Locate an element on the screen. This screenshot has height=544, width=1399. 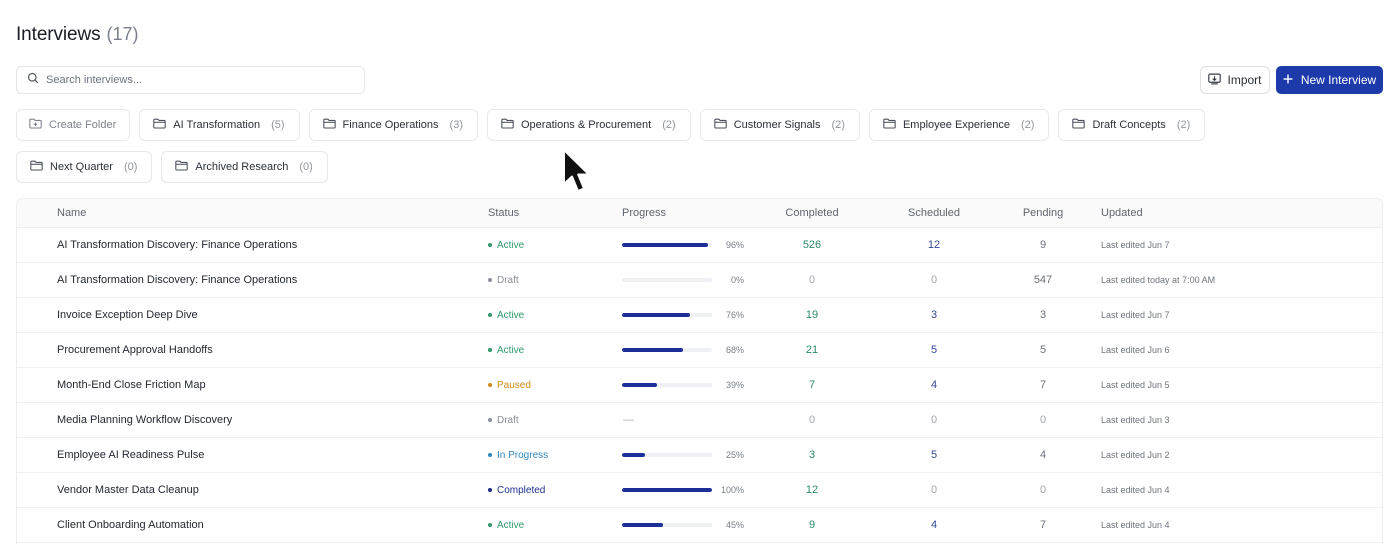
status-badge: In Progress is located at coordinates (518, 455).